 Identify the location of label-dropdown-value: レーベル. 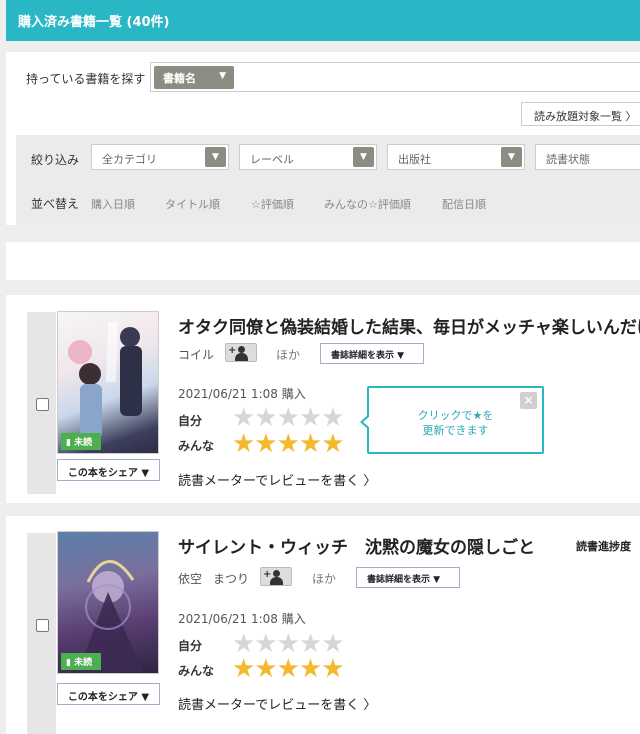
(272, 159).